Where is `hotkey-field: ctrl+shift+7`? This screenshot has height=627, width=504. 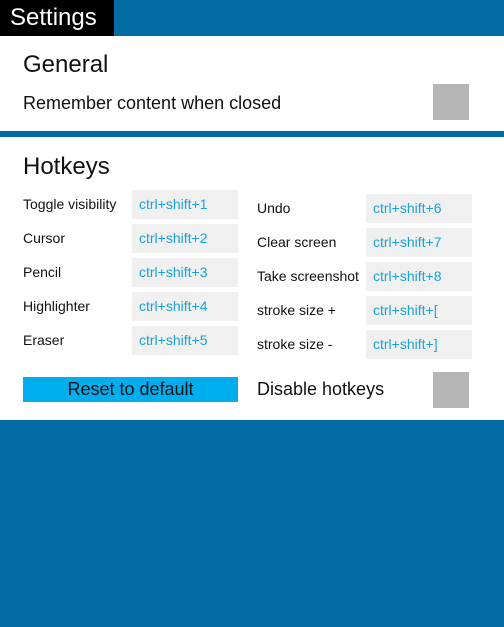
hotkey-field: ctrl+shift+7 is located at coordinates (419, 242).